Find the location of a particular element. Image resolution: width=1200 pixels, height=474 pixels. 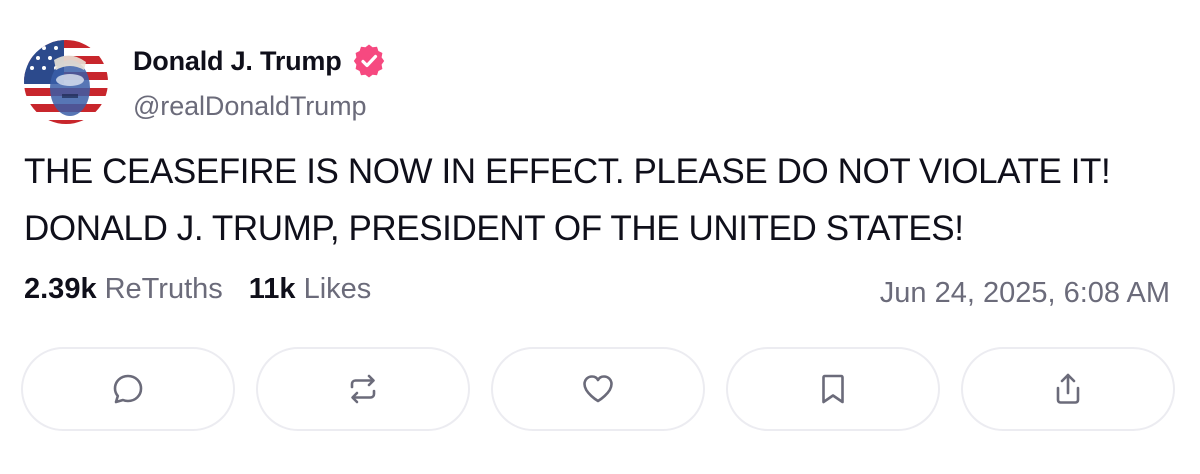

likes-count: 11k is located at coordinates (272, 289).